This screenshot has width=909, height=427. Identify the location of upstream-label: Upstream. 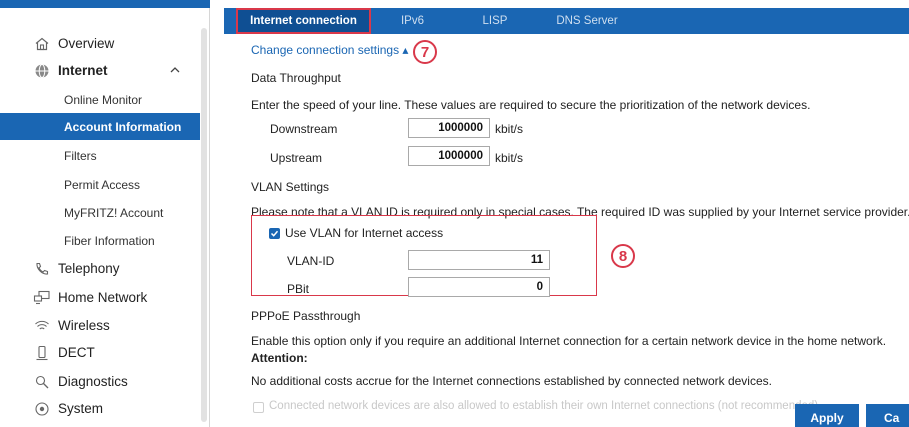
(296, 158).